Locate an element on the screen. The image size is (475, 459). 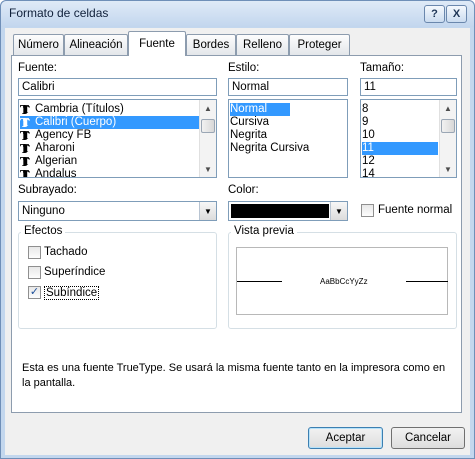
font-input: Calibri is located at coordinates (117, 87).